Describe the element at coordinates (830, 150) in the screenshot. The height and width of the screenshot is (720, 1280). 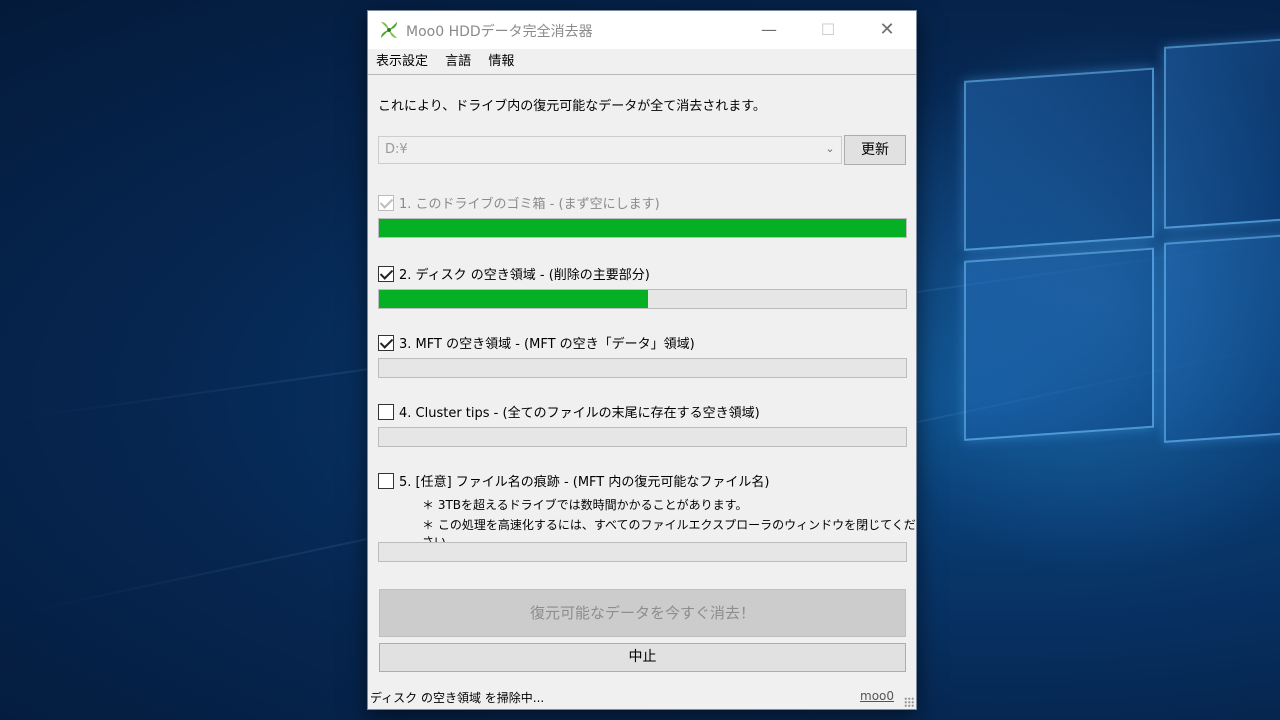
I see `chevron-down-icon: ⌄` at that location.